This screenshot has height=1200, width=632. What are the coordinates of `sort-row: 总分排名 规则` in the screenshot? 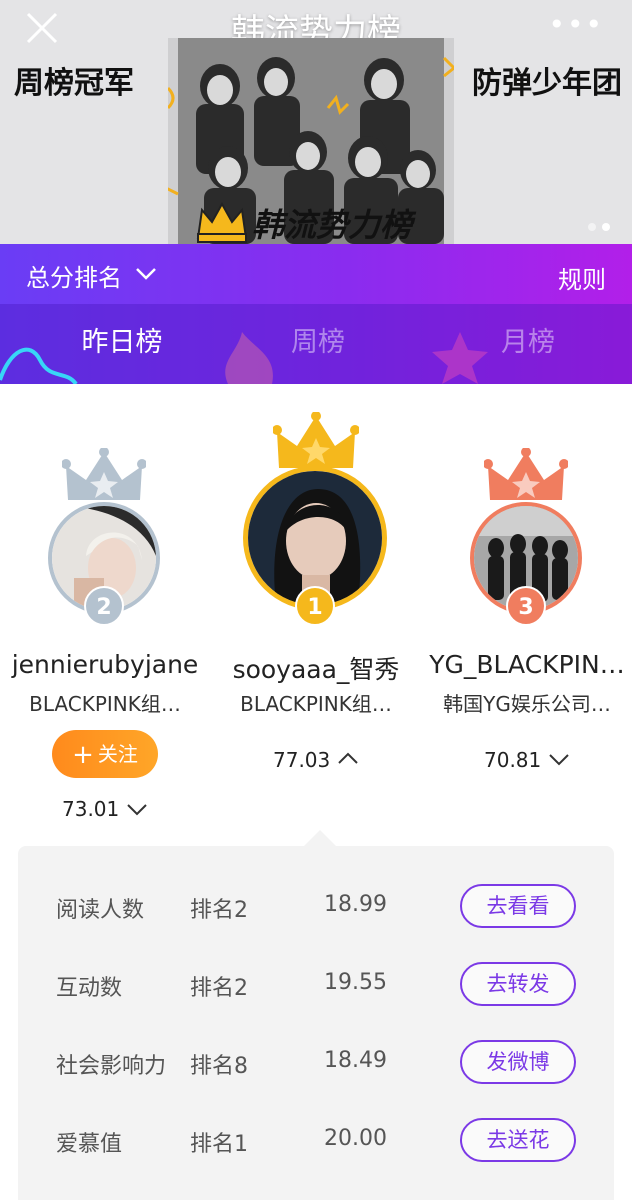 It's located at (316, 274).